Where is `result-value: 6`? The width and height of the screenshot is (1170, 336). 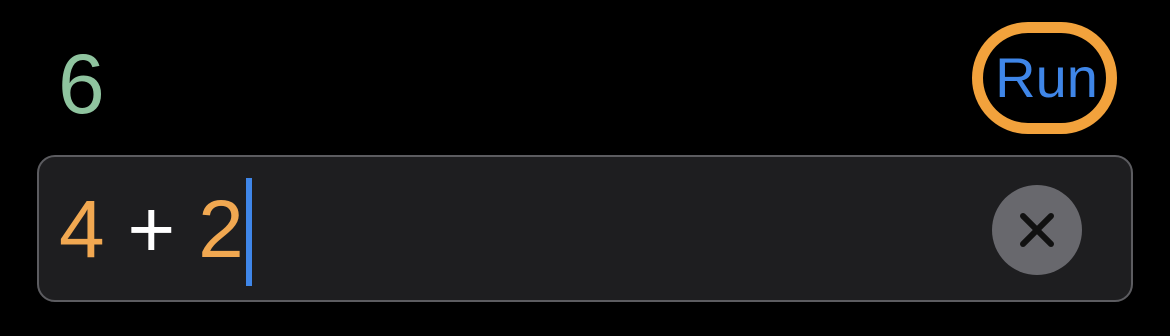
result-value: 6 is located at coordinates (81, 84).